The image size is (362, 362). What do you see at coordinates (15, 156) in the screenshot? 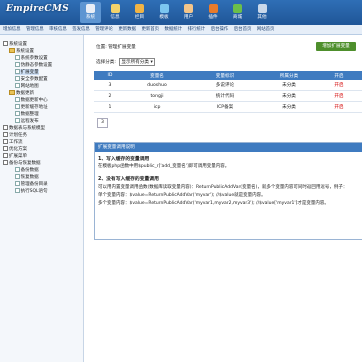
I see `sidebar-item: 扩展菜单` at bounding box center [15, 156].